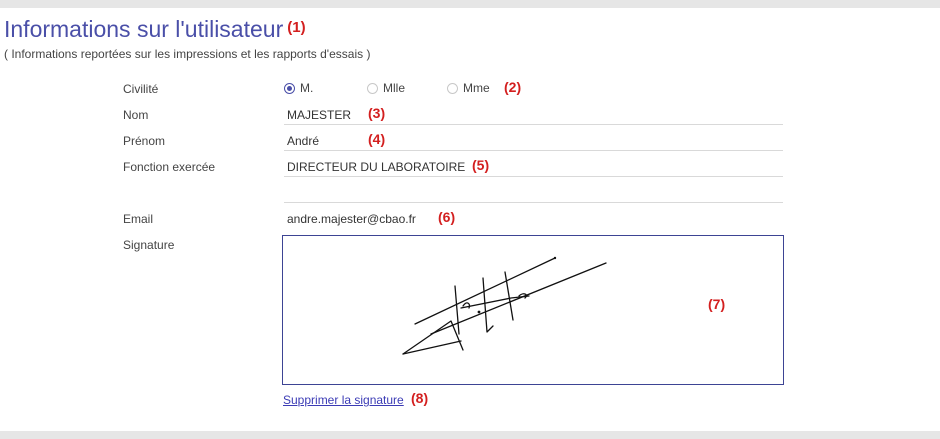 This screenshot has height=439, width=940. What do you see at coordinates (533, 140) in the screenshot?
I see `prenom-field: André (4)` at bounding box center [533, 140].